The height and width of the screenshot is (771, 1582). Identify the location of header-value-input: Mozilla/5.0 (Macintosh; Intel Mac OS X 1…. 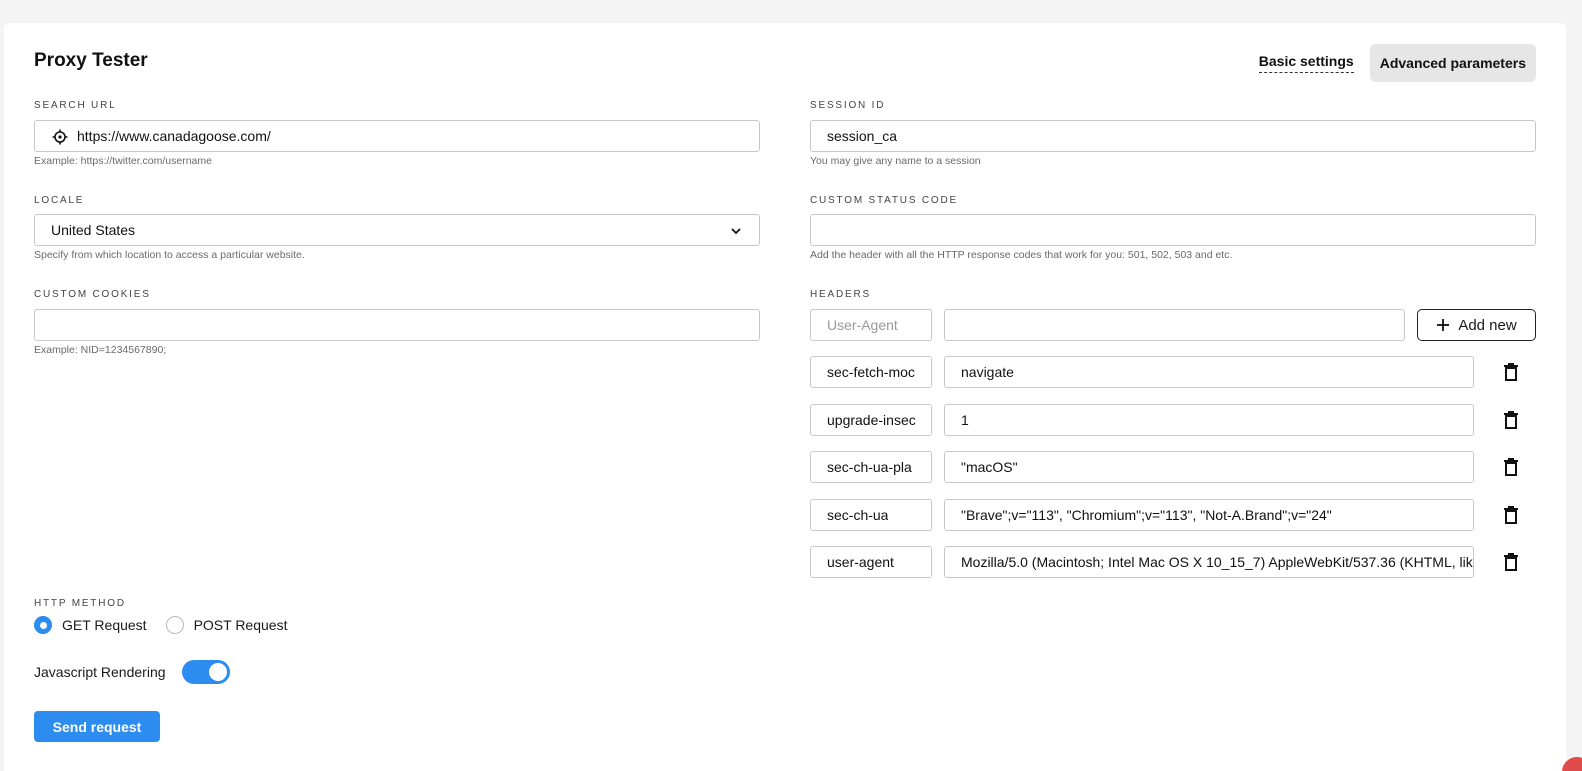
(1209, 562).